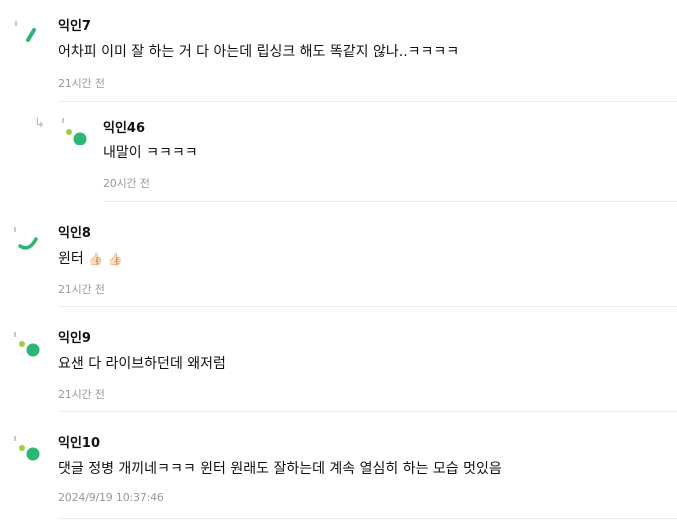 The height and width of the screenshot is (520, 677). What do you see at coordinates (27, 33) in the screenshot?
I see `green-slash-avatar-icon` at bounding box center [27, 33].